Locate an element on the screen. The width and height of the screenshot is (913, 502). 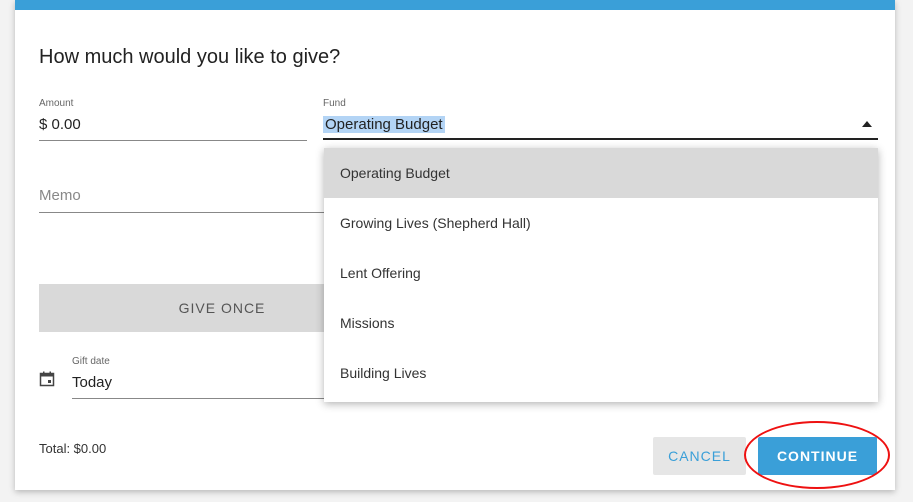
dialog-title: How much would you like to give? is located at coordinates (190, 57).